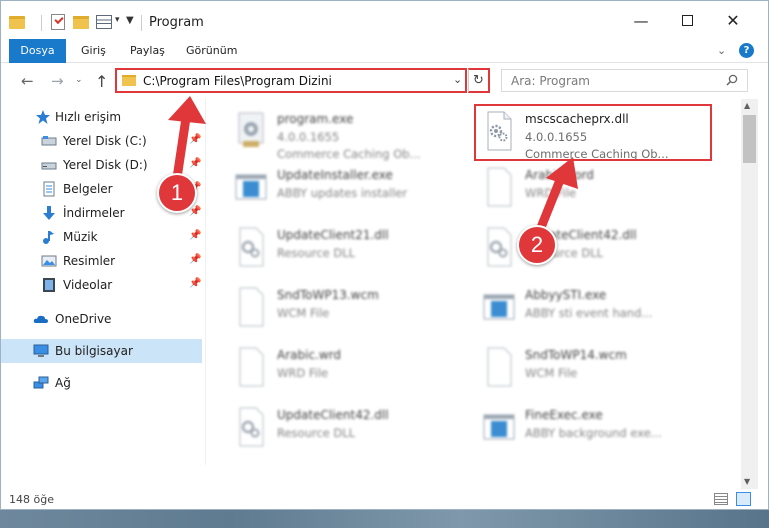 This screenshot has height=528, width=769. What do you see at coordinates (721, 50) in the screenshot?
I see `expand-ribbon-icon: ⌄` at bounding box center [721, 50].